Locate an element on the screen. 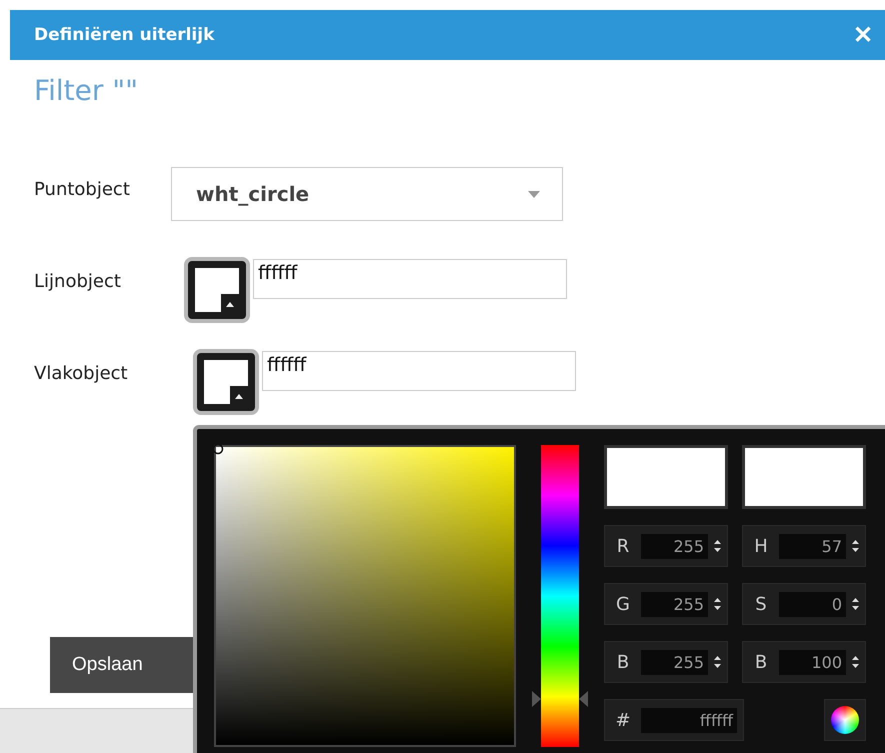 Image resolution: width=885 pixels, height=753 pixels. channel-field: G 255 is located at coordinates (666, 604).